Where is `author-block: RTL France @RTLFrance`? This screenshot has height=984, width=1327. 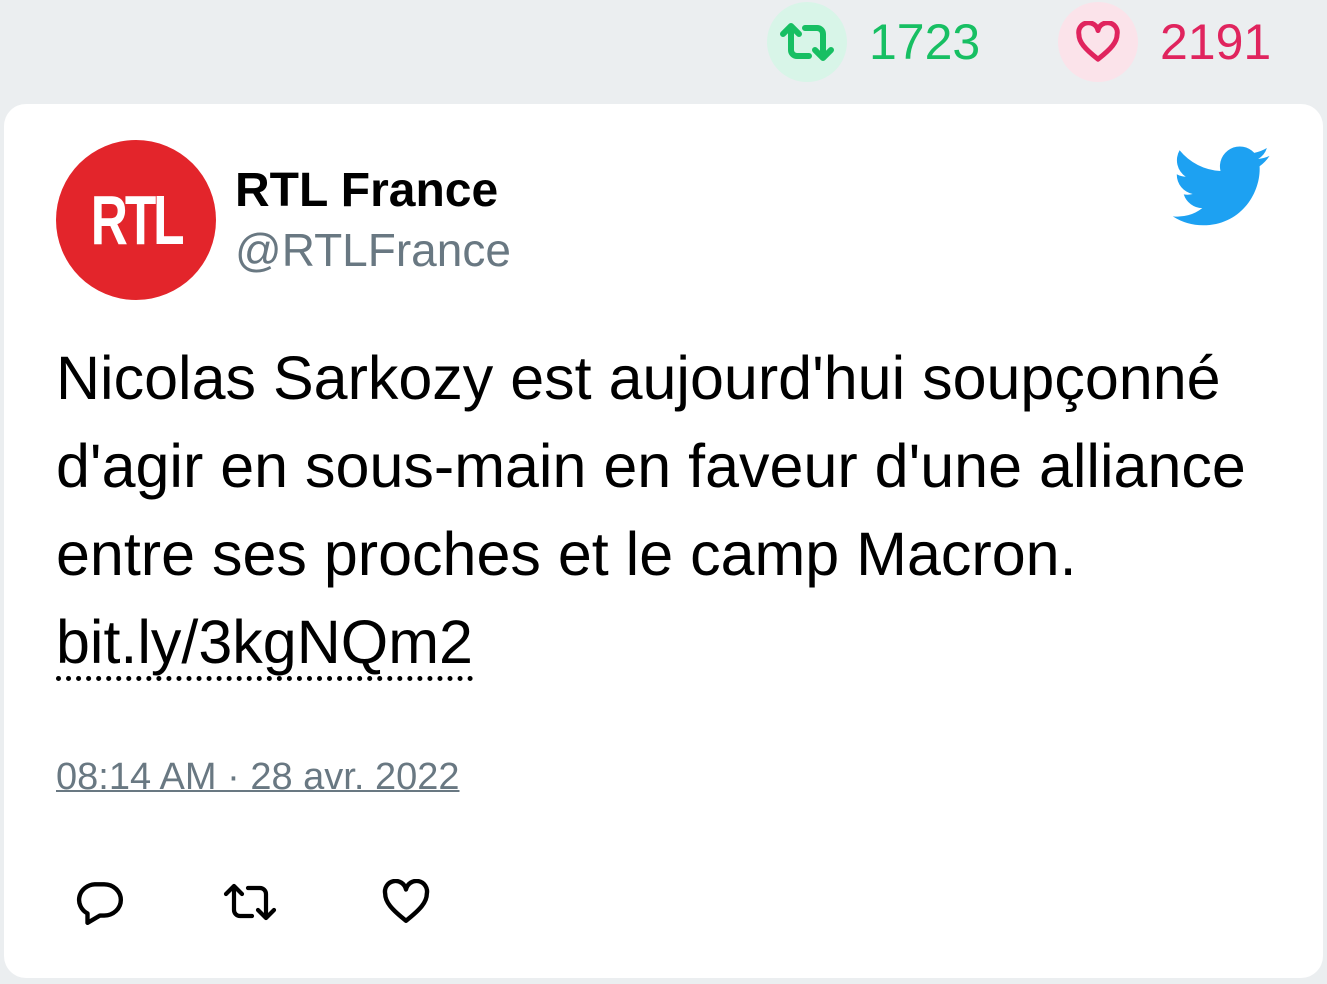
author-block: RTL France @RTLFrance is located at coordinates (373, 220).